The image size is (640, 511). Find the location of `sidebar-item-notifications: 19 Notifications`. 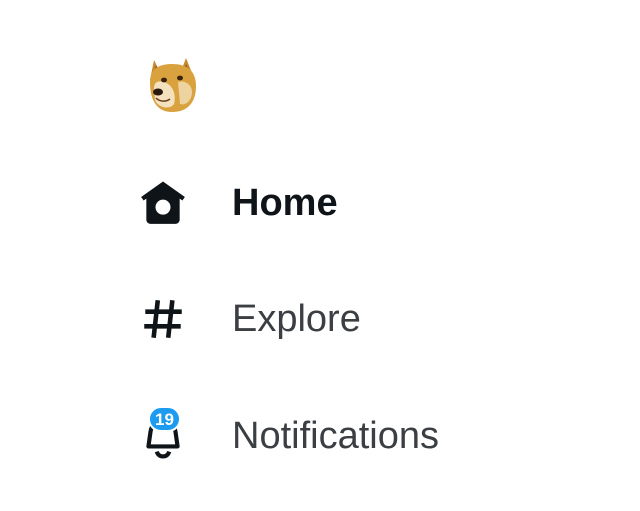

sidebar-item-notifications: 19 Notifications is located at coordinates (296, 436).